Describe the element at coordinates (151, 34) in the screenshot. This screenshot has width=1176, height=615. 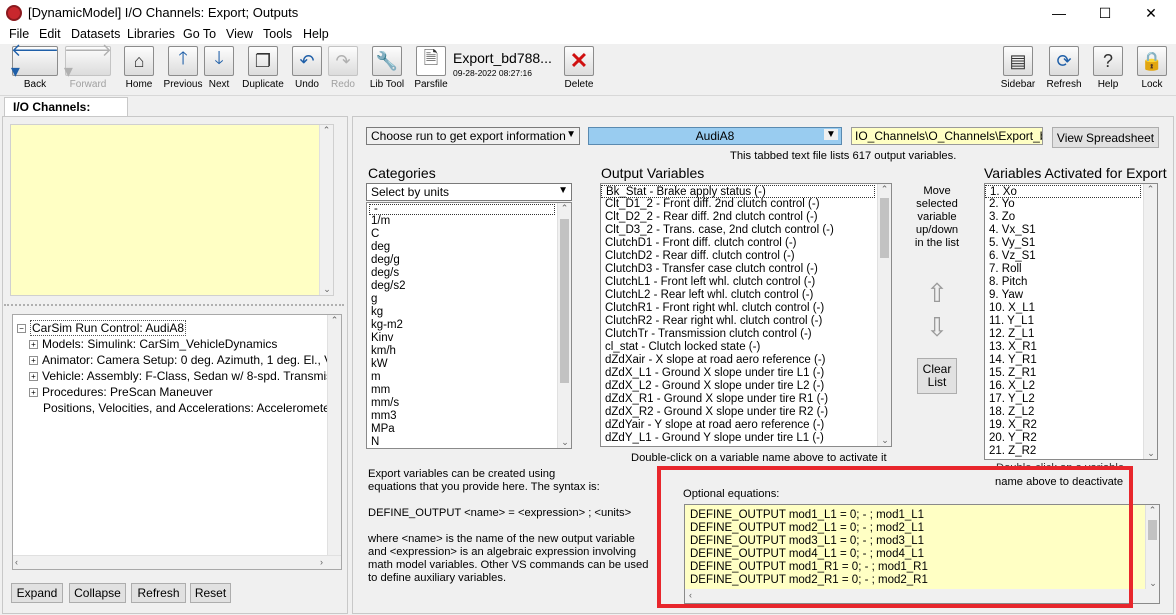
I see `menu-libraries: Libraries` at that location.